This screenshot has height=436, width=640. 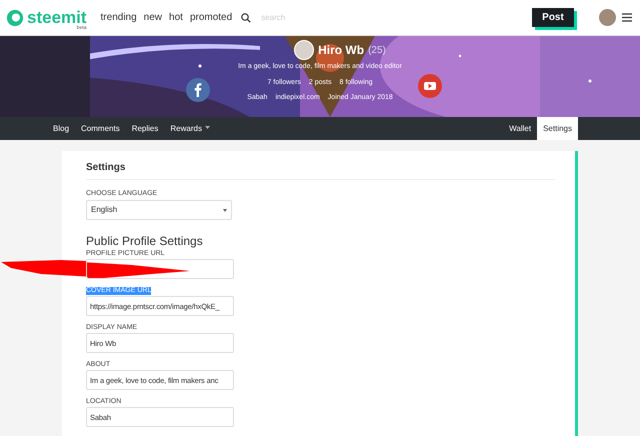 I want to click on profile-name: Hiro Wb, so click(x=341, y=50).